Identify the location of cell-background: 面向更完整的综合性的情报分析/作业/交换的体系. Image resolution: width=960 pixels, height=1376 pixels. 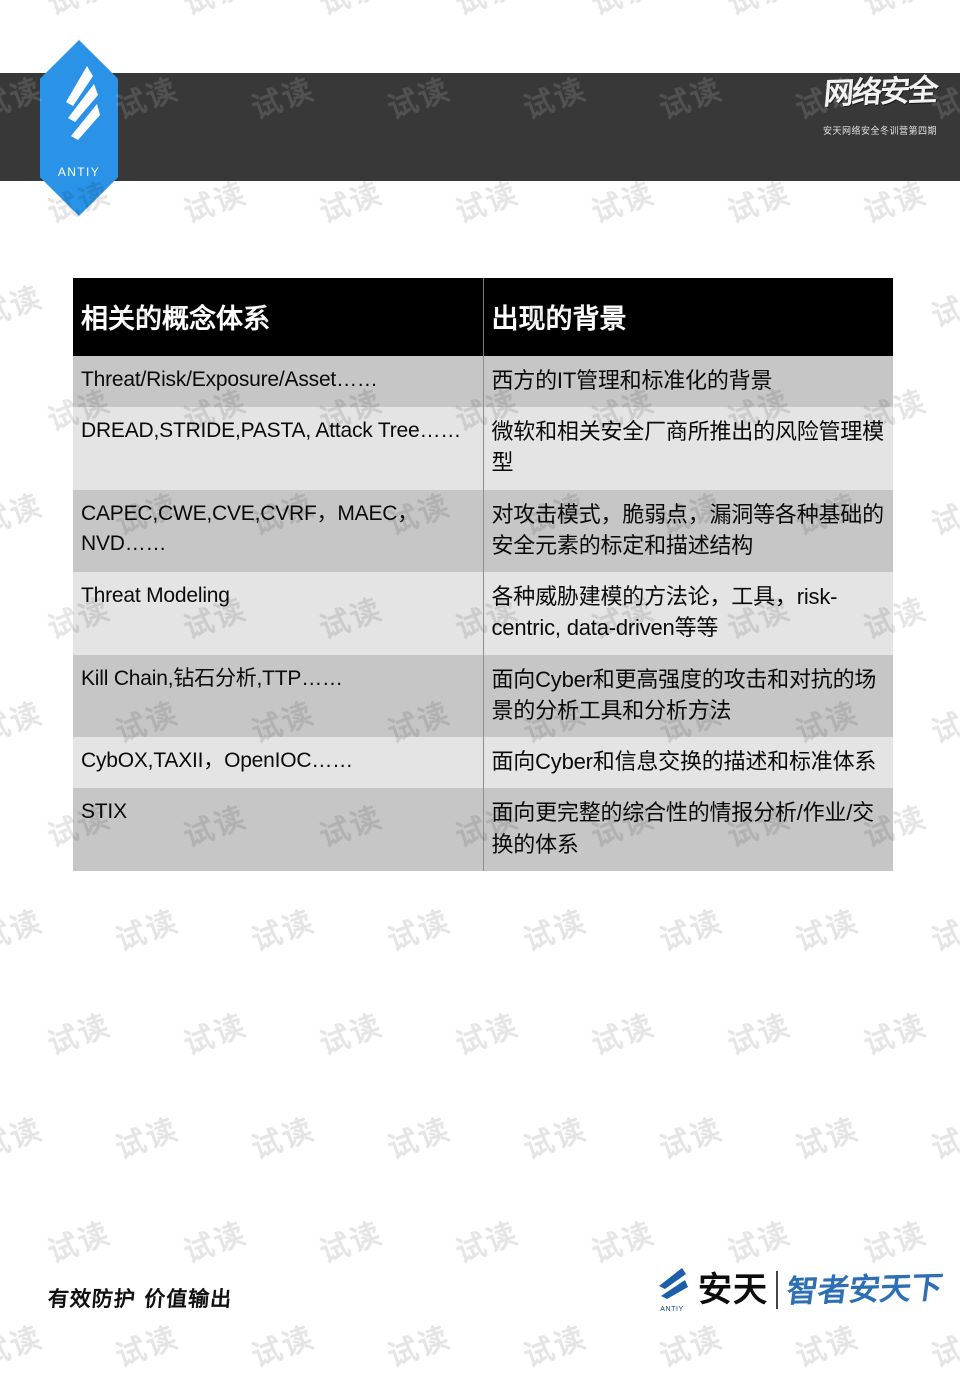
(688, 829).